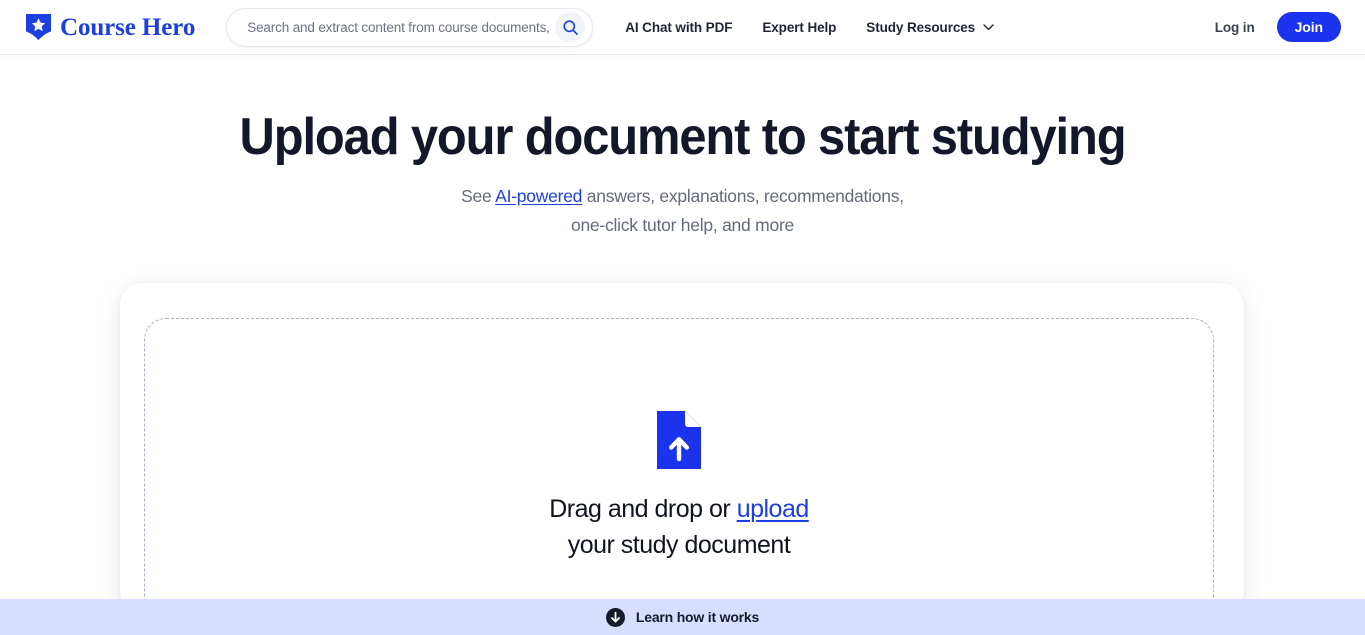 The image size is (1365, 635). What do you see at coordinates (988, 26) in the screenshot?
I see `chevron-down-icon` at bounding box center [988, 26].